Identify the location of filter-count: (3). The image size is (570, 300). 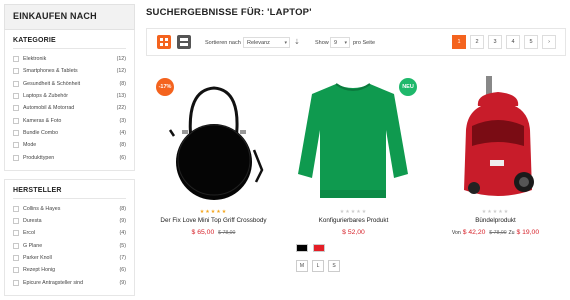
(122, 120).